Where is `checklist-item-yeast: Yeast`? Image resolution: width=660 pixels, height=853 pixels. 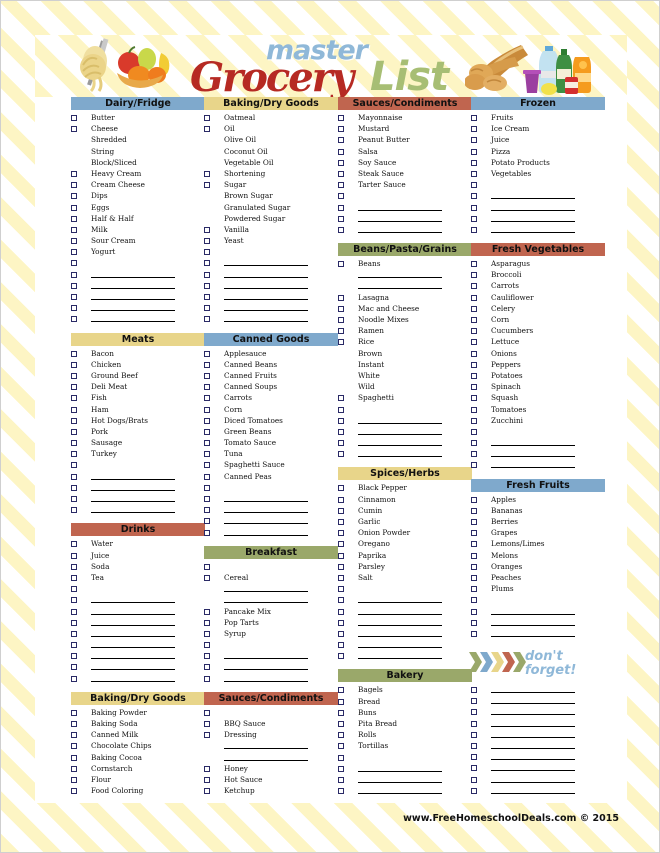 checklist-item-yeast: Yeast is located at coordinates (271, 241).